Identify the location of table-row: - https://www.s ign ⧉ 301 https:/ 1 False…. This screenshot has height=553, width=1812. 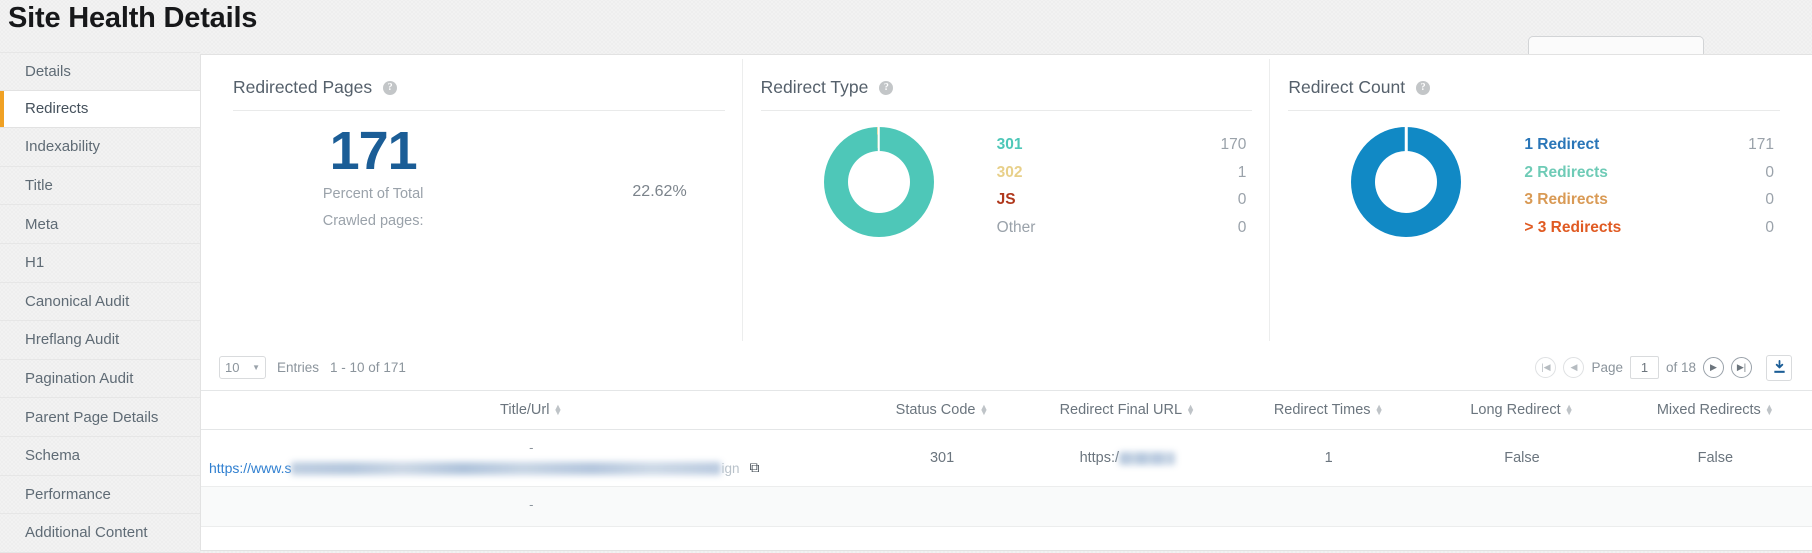
(1006, 458).